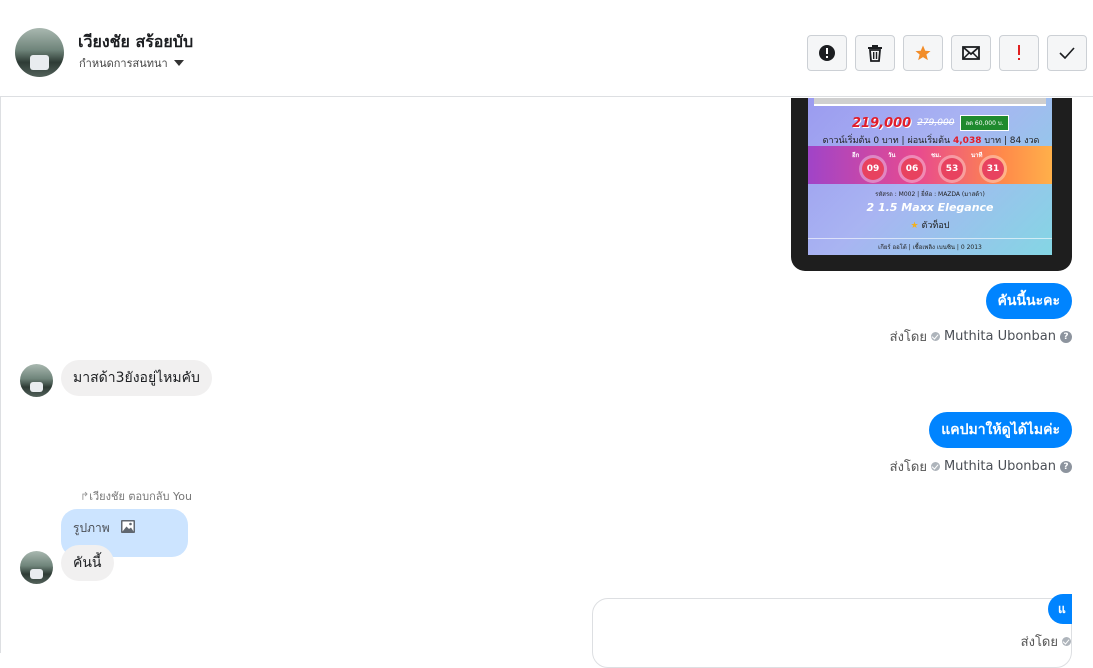 The width and height of the screenshot is (1093, 668). I want to click on header-toolbar, so click(947, 53).